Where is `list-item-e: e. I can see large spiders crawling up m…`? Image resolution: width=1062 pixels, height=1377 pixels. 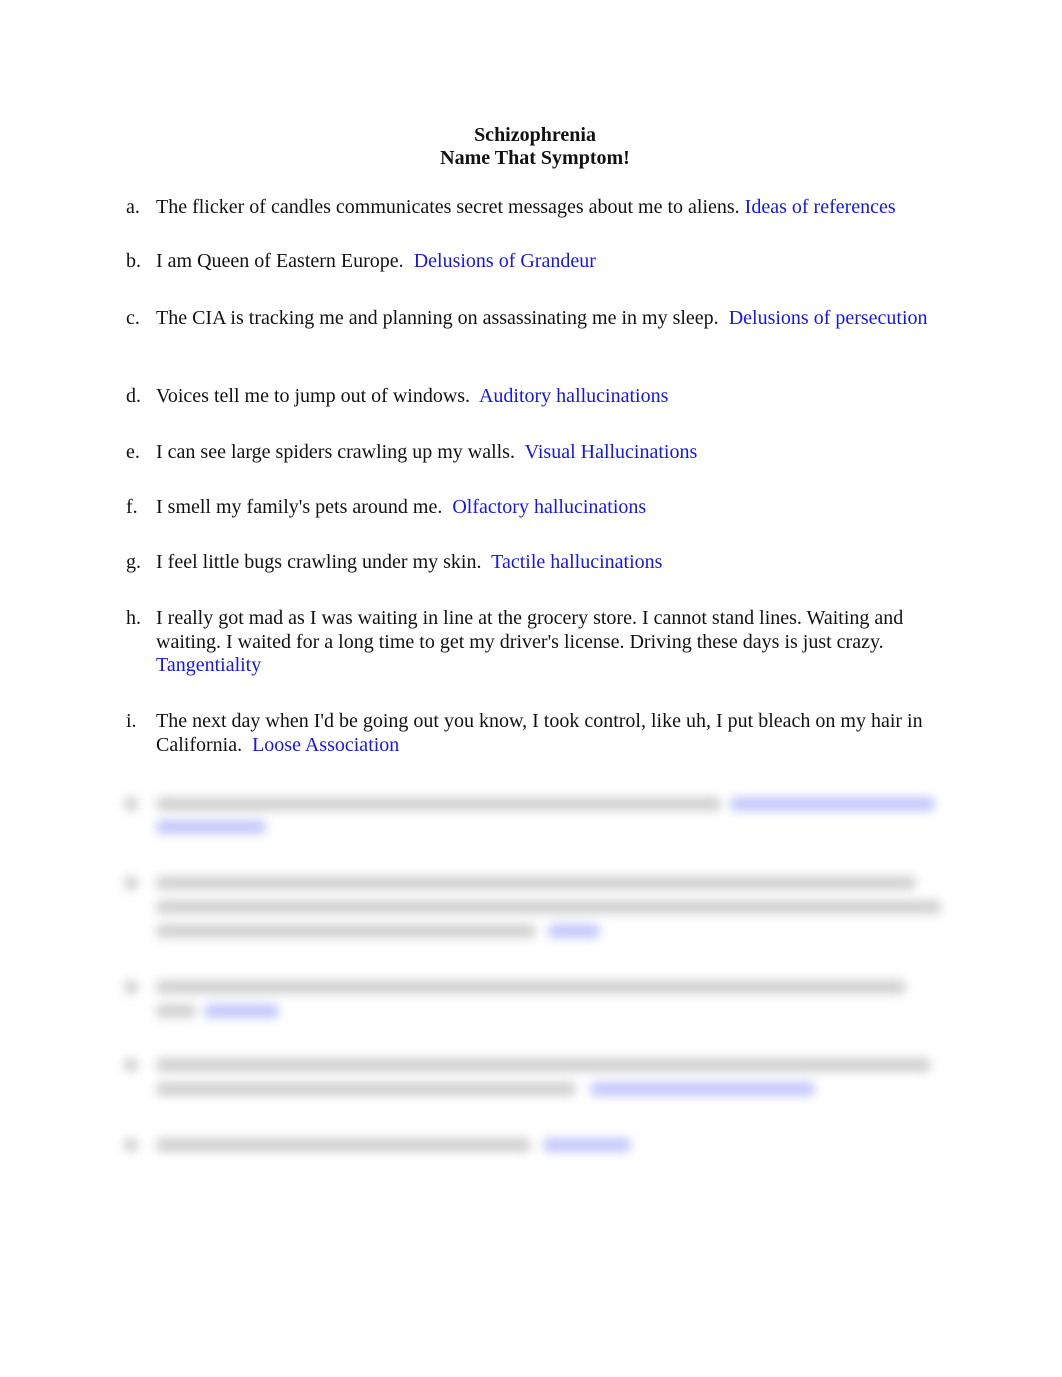
list-item-e: e. I can see large spiders crawling up m… is located at coordinates (541, 453).